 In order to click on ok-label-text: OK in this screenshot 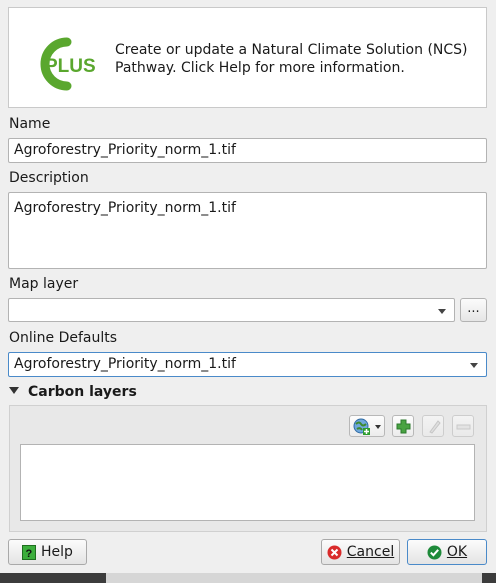, I will do `click(457, 552)`.